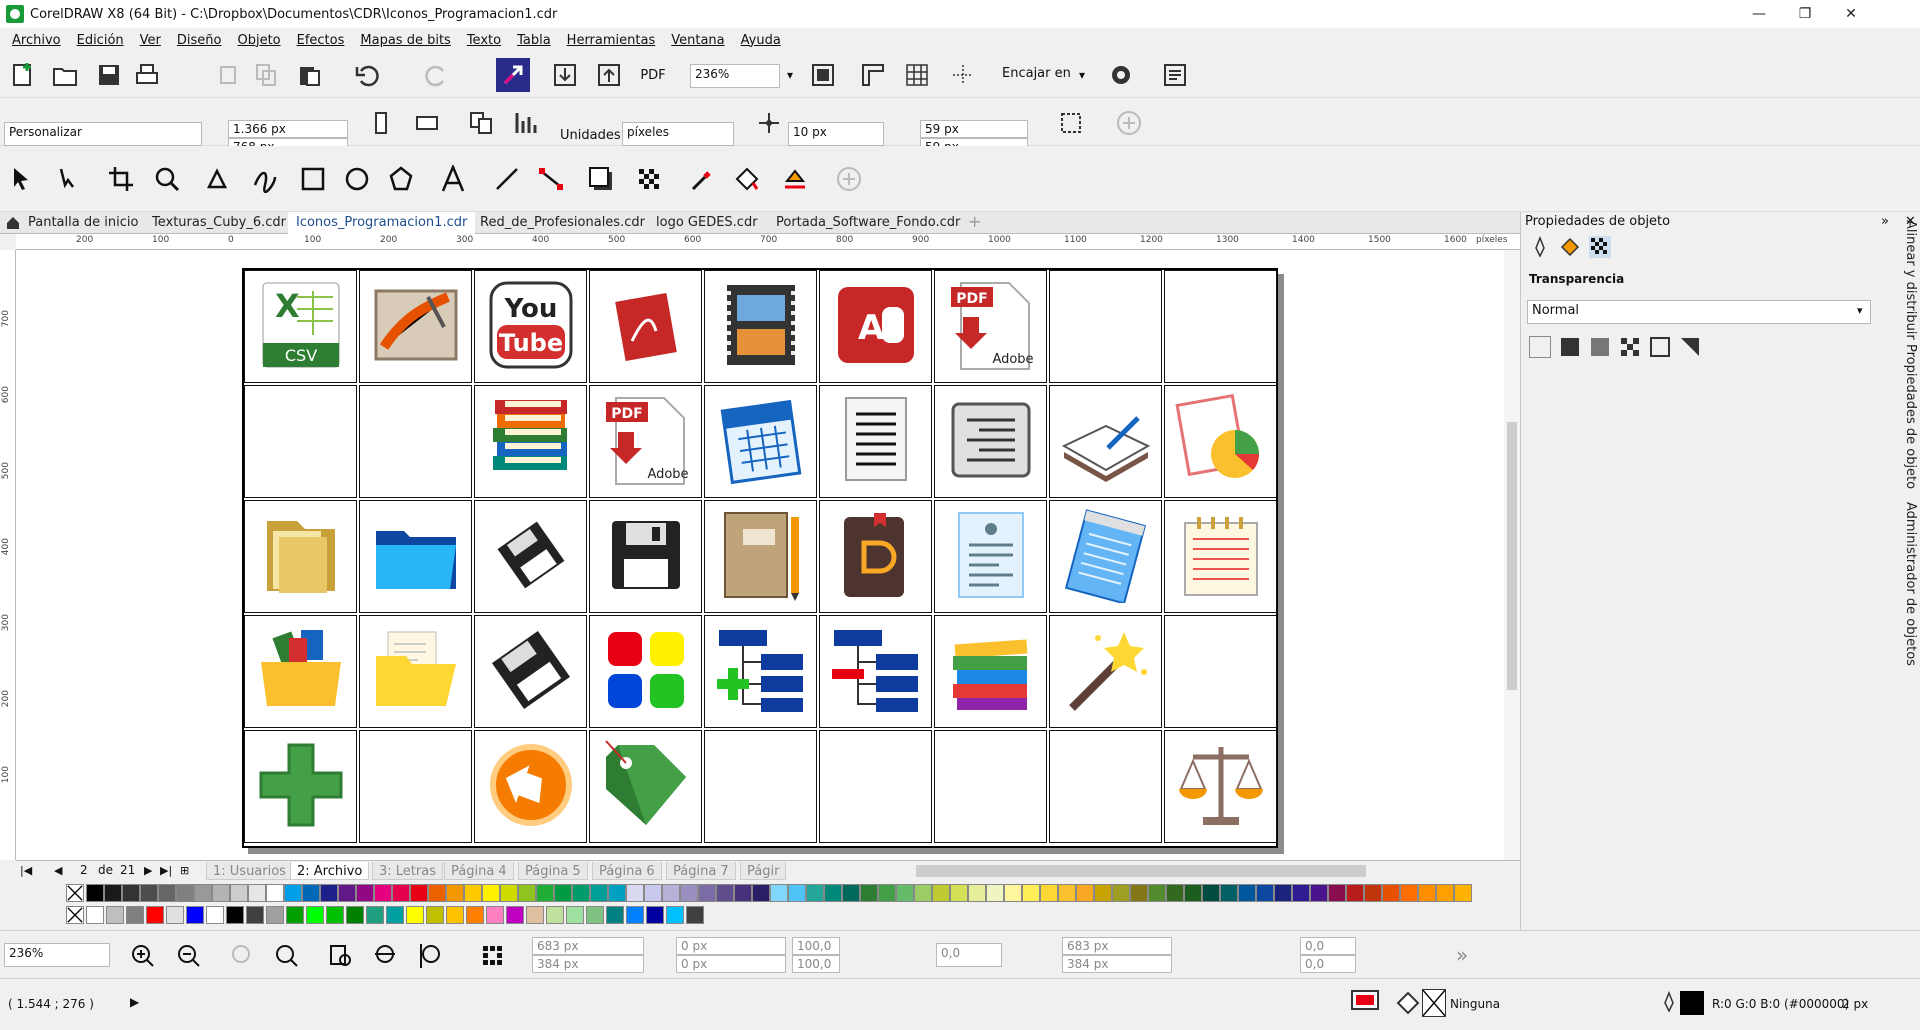  I want to click on duplicate-x-field: 59 px, so click(974, 129).